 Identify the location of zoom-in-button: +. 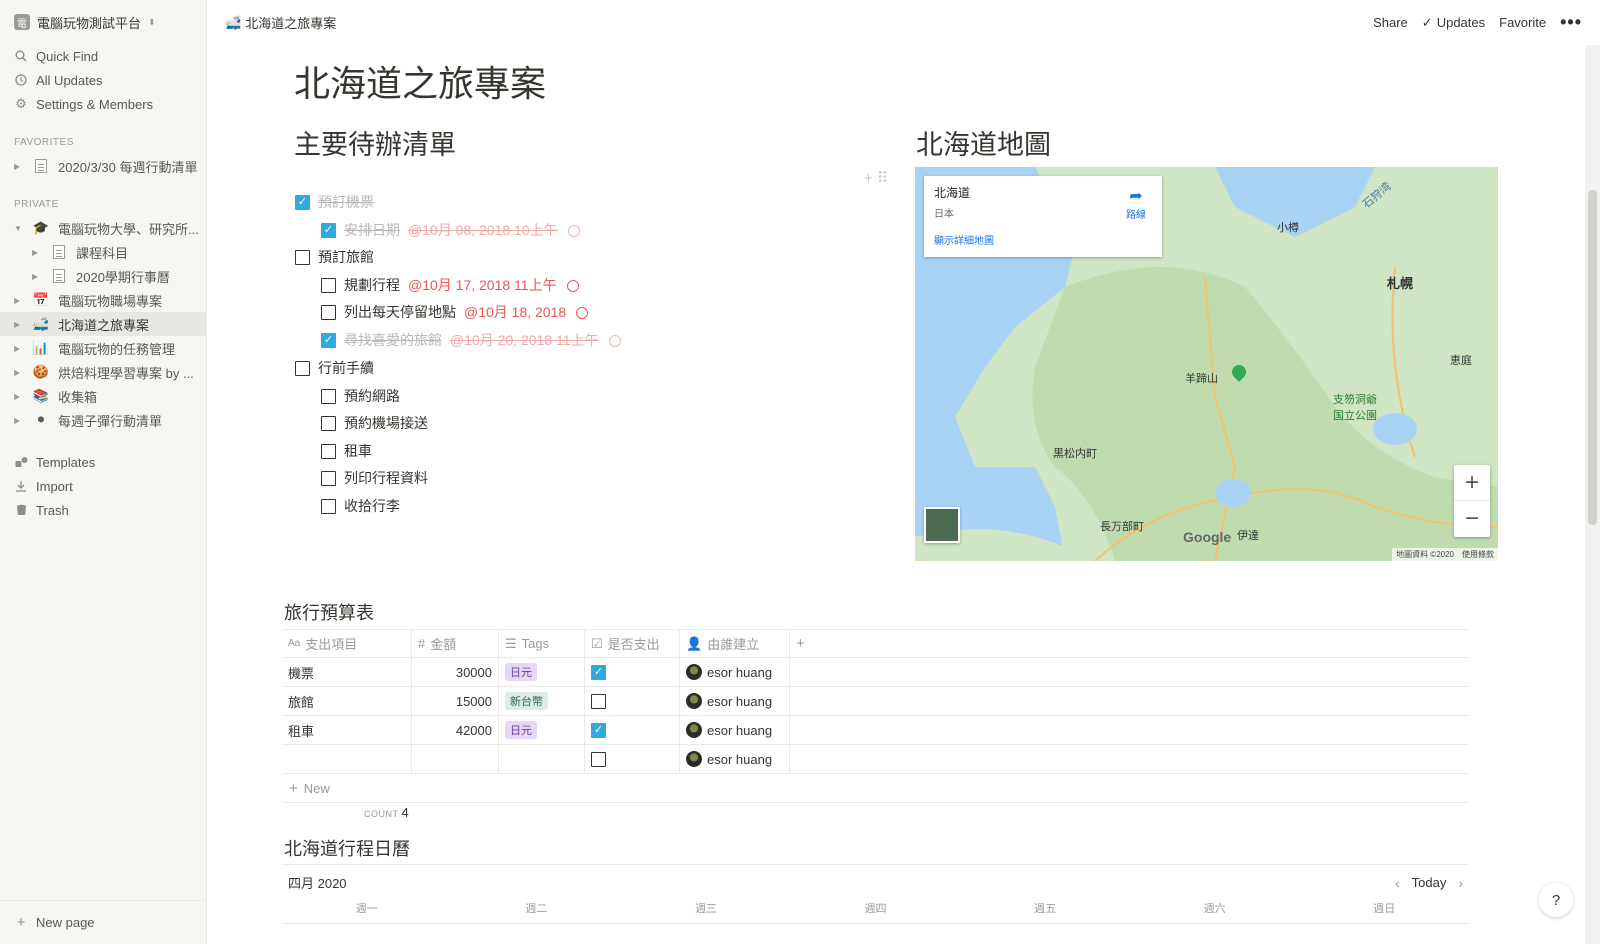
(1472, 483).